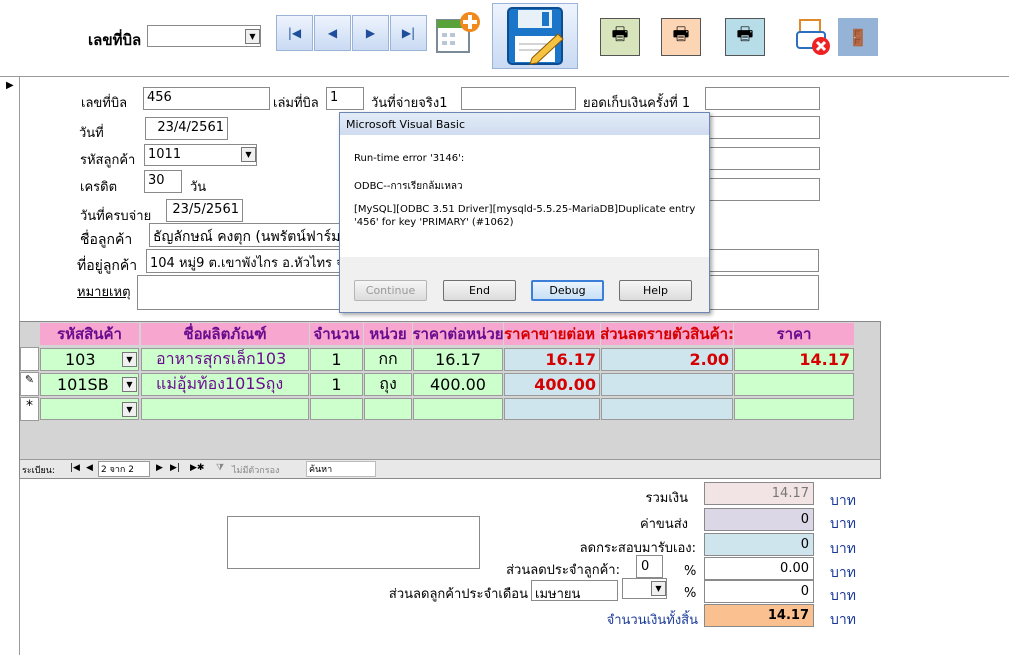  What do you see at coordinates (332, 33) in the screenshot?
I see `prev-record-button: ◀` at bounding box center [332, 33].